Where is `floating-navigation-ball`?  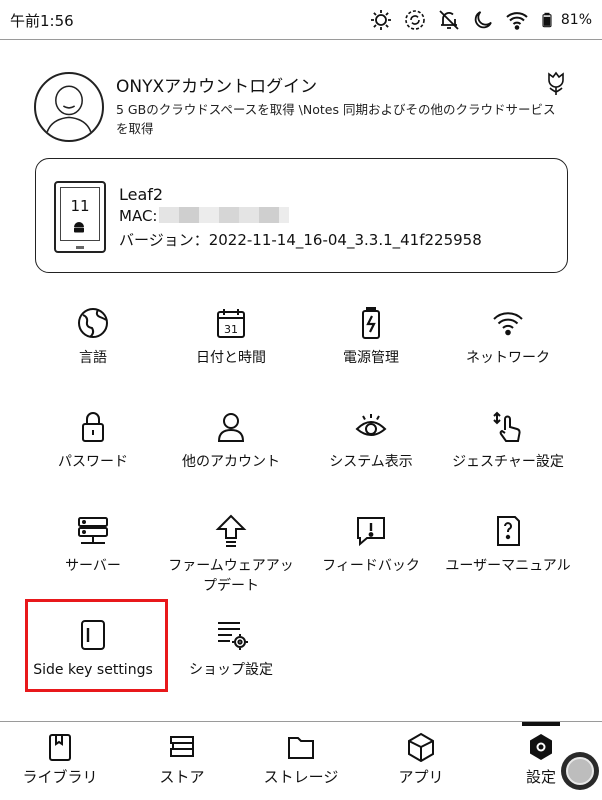 floating-navigation-ball is located at coordinates (580, 771).